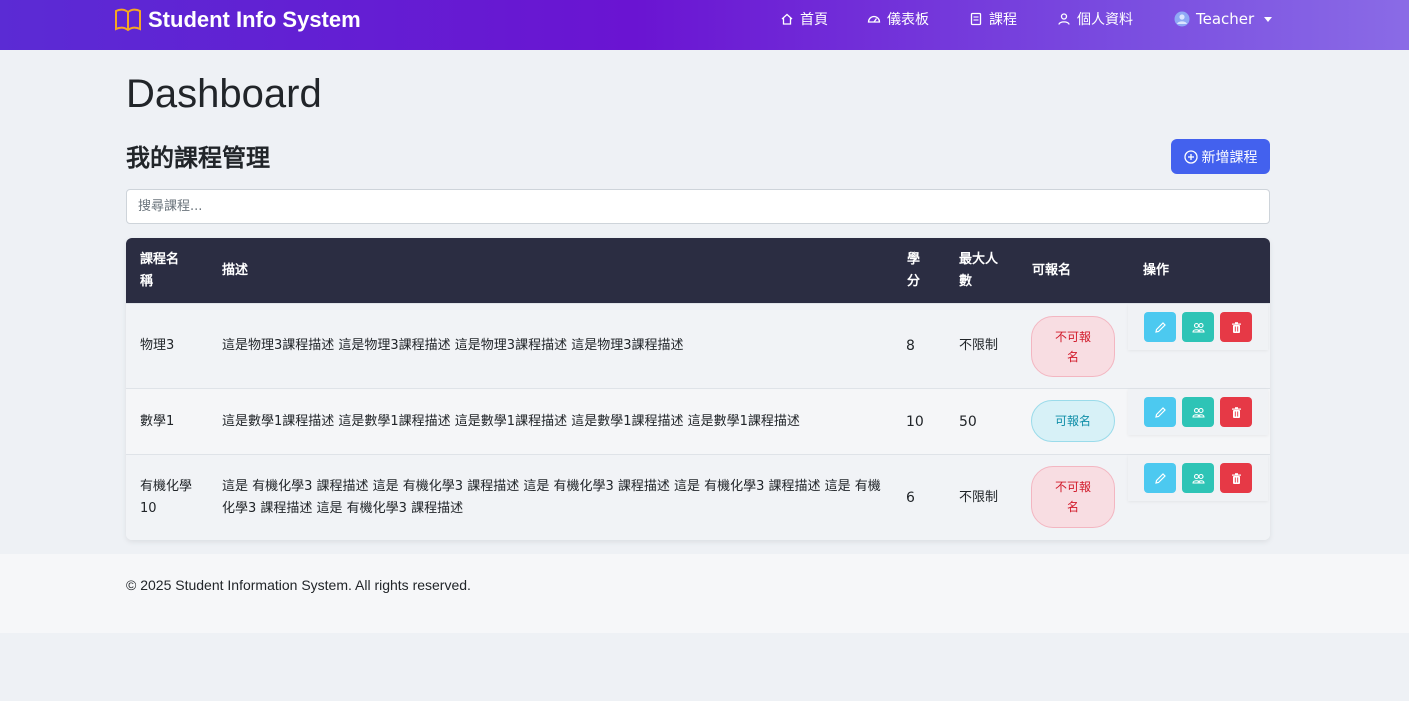  I want to click on book-icon, so click(976, 19).